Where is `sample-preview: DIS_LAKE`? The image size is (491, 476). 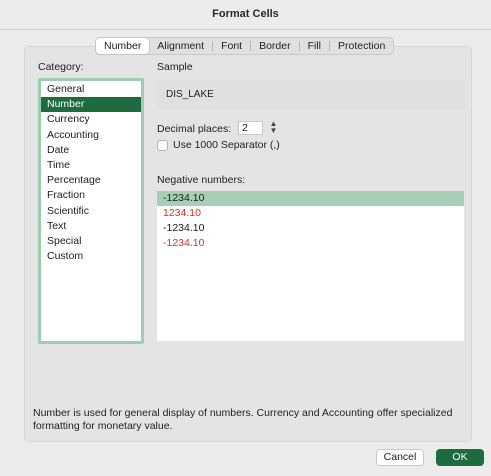 sample-preview: DIS_LAKE is located at coordinates (310, 95).